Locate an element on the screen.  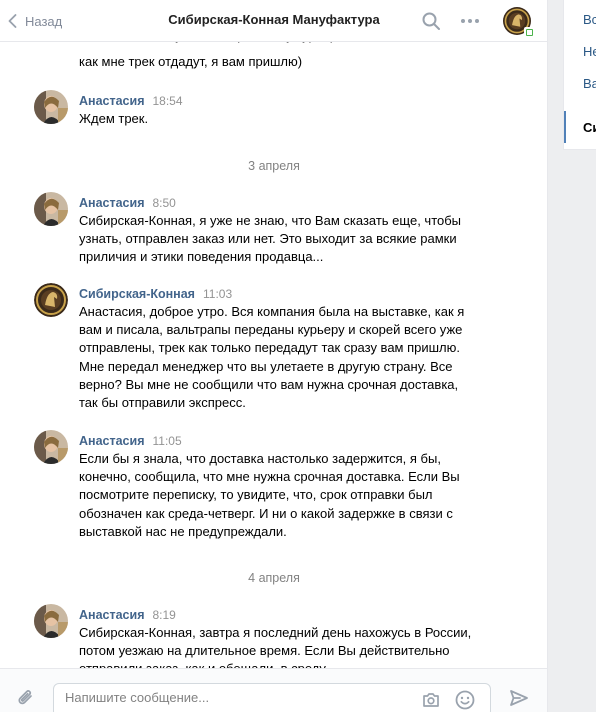
attach-button is located at coordinates (26, 699).